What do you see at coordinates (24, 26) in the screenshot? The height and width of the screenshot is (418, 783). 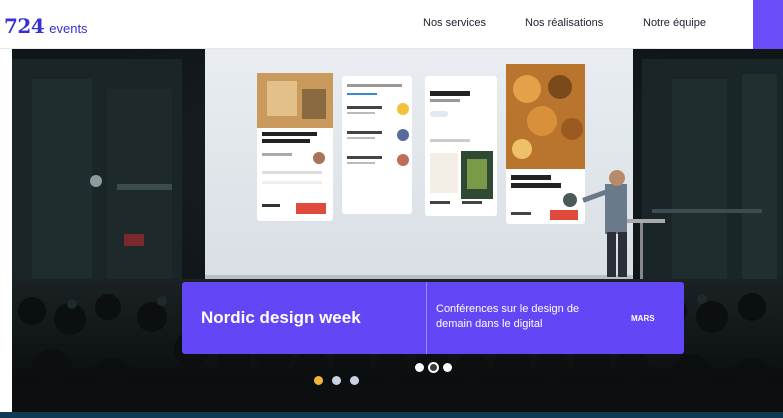 I see `logo-number: 724` at bounding box center [24, 26].